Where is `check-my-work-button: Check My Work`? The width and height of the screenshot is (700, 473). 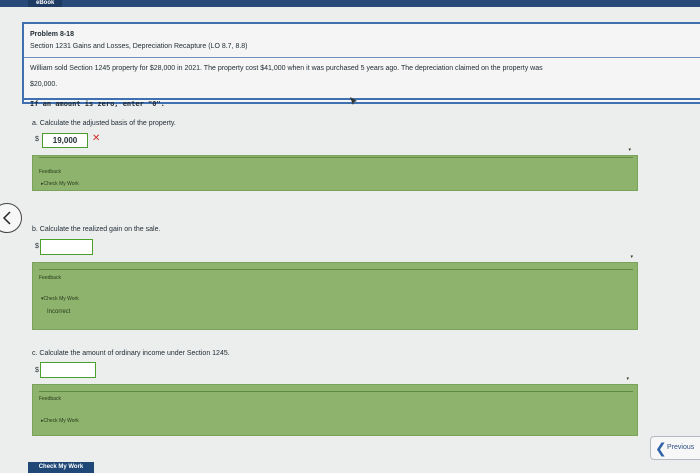 check-my-work-button: Check My Work is located at coordinates (61, 467).